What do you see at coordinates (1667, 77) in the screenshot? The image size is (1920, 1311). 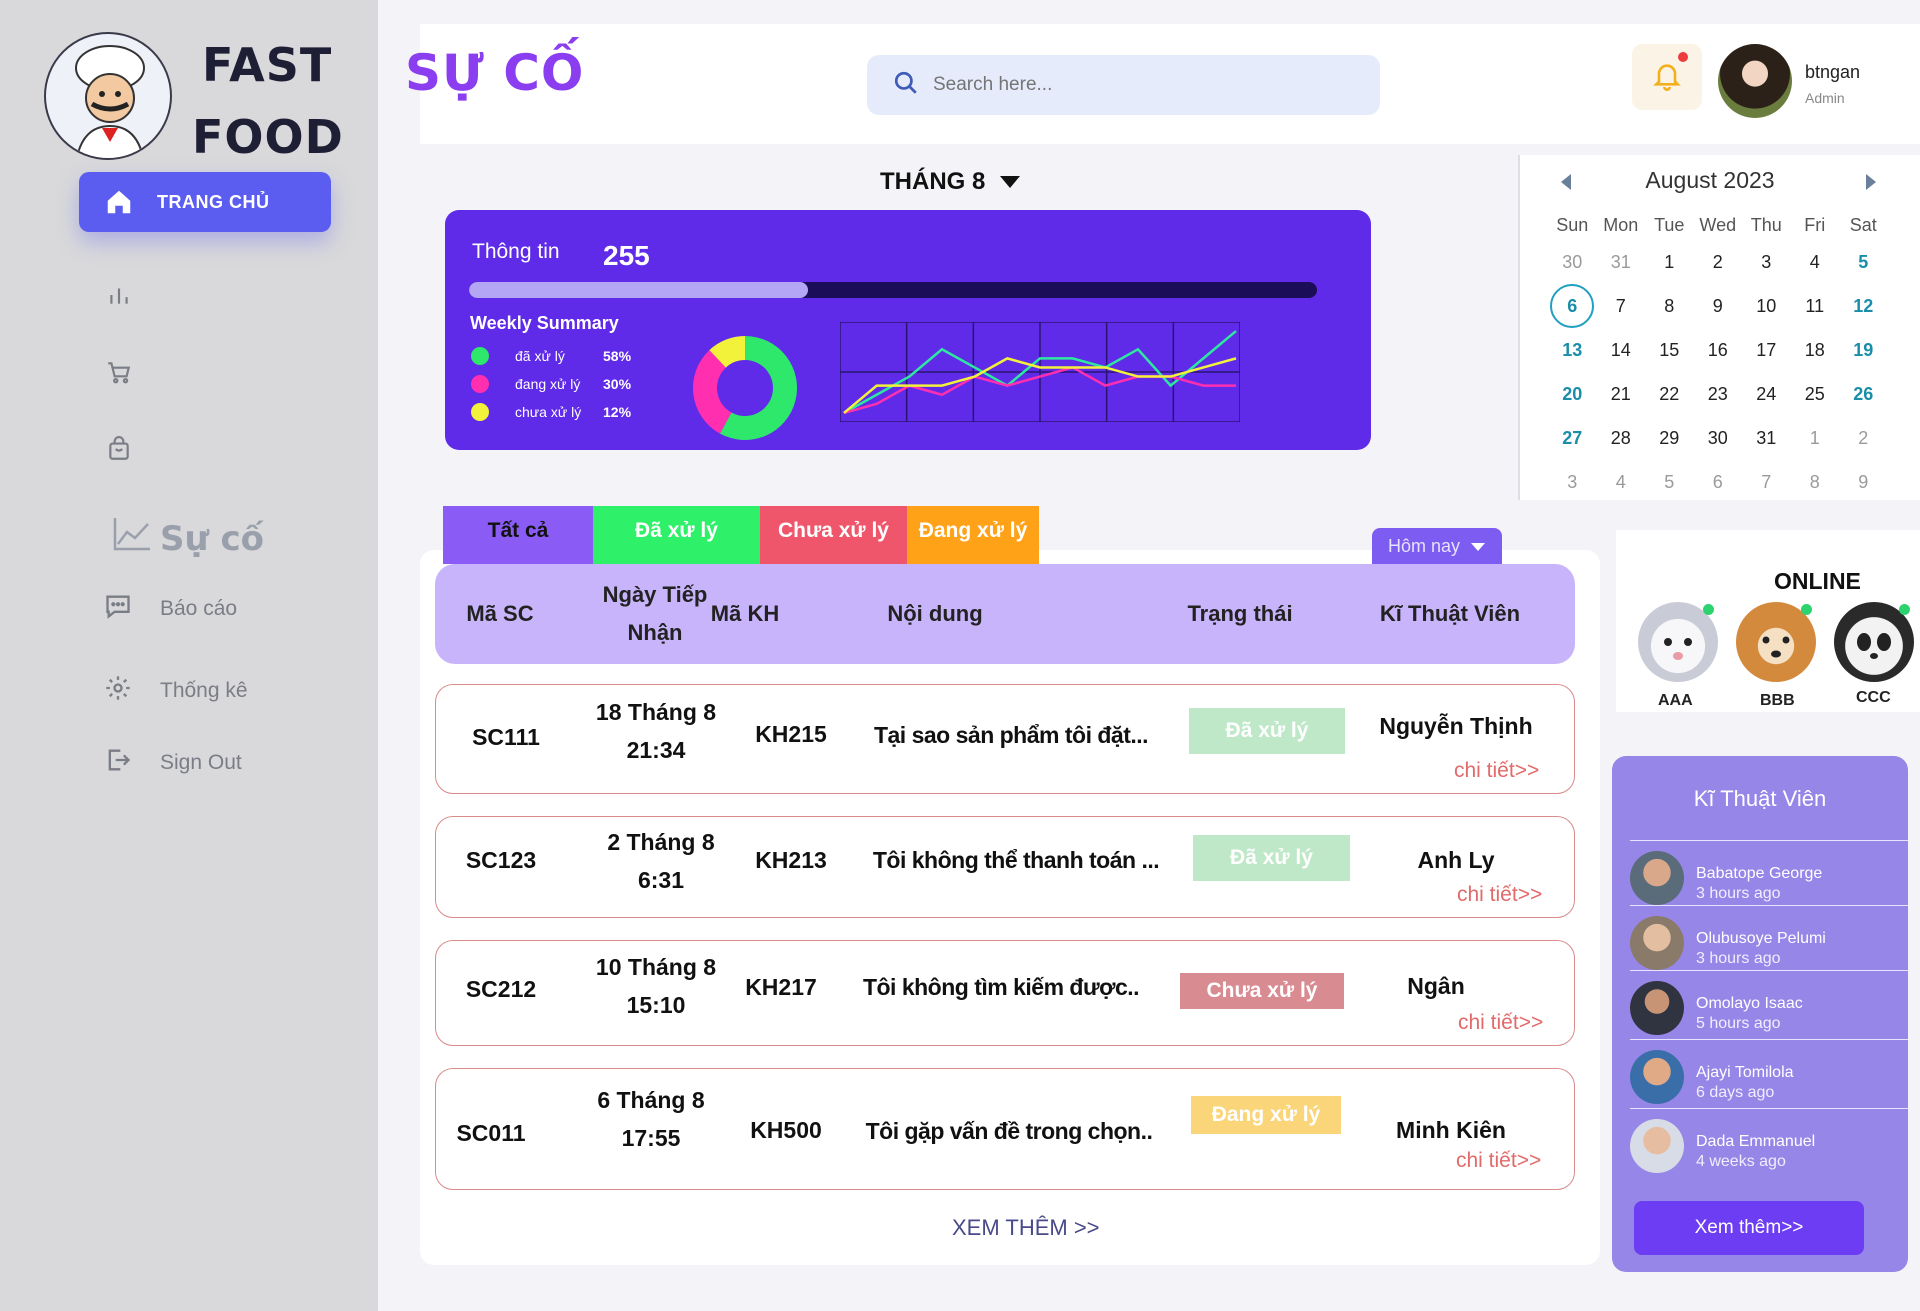 I see `notification-button` at bounding box center [1667, 77].